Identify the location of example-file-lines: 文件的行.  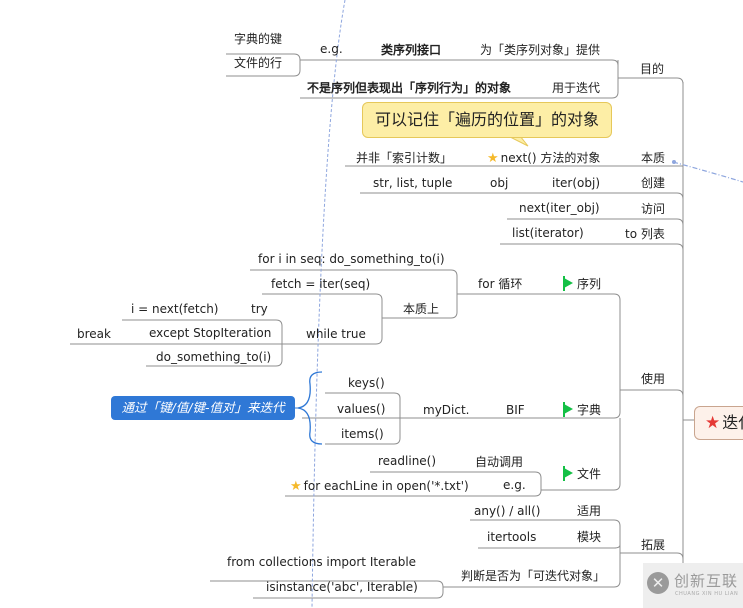
(258, 63).